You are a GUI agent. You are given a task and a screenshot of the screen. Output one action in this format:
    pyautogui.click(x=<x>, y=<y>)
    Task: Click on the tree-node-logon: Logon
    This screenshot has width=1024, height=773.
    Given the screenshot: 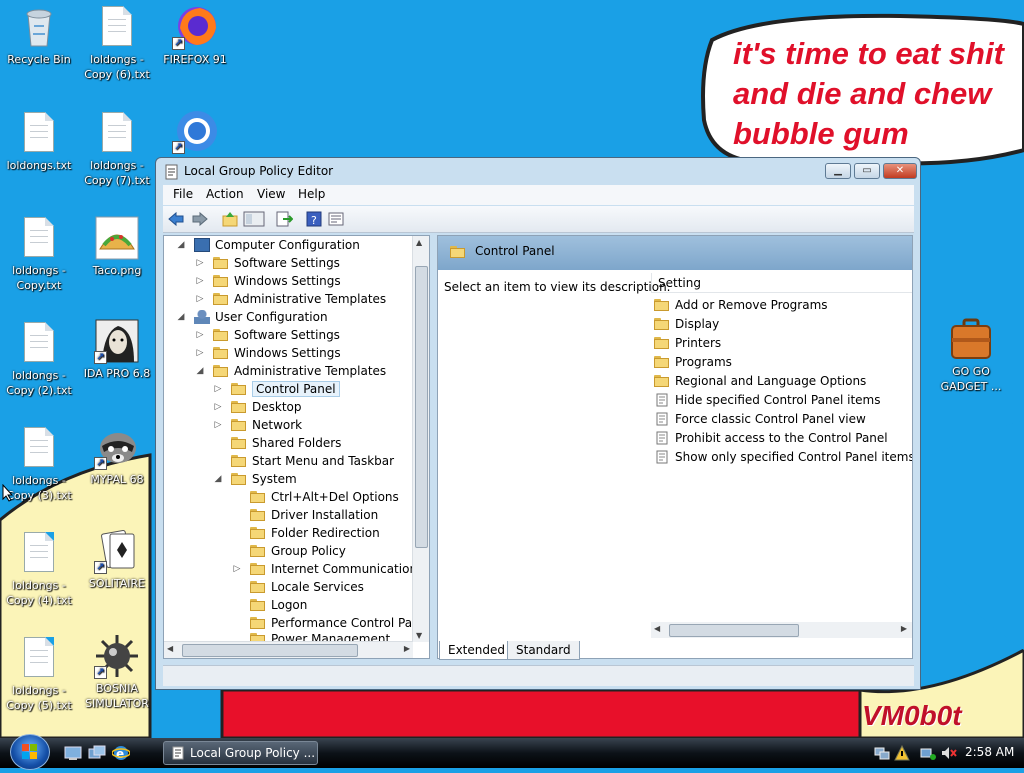 What is the action you would take?
    pyautogui.click(x=278, y=605)
    